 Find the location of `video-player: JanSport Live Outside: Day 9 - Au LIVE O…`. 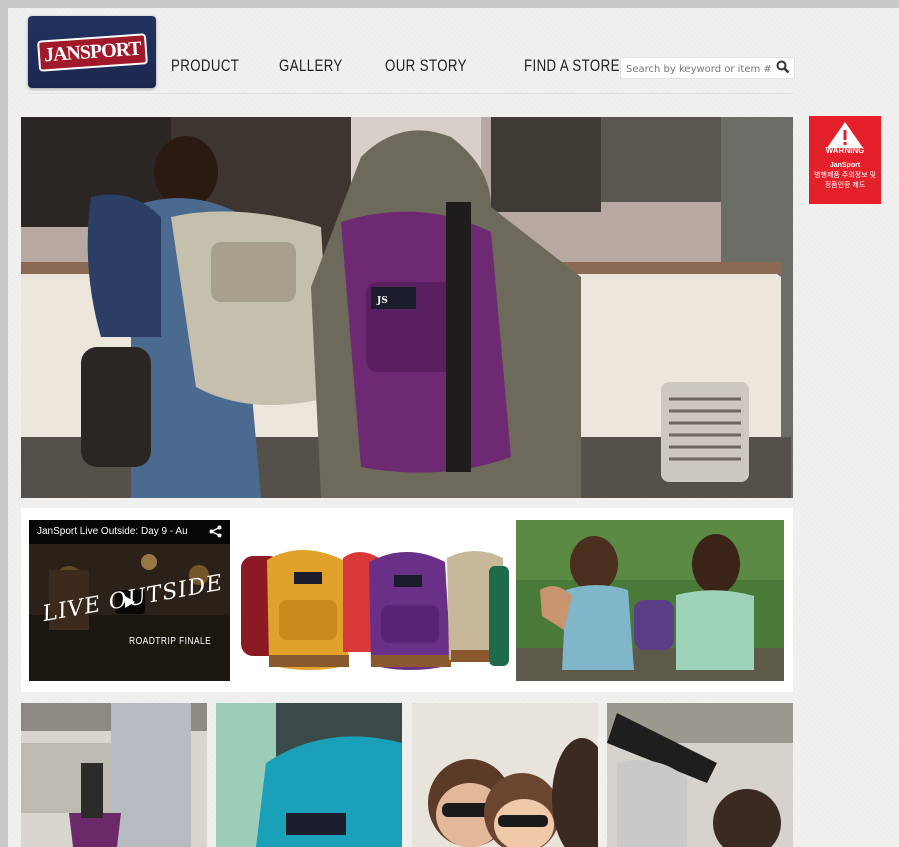

video-player: JanSport Live Outside: Day 9 - Au LIVE O… is located at coordinates (129, 600).